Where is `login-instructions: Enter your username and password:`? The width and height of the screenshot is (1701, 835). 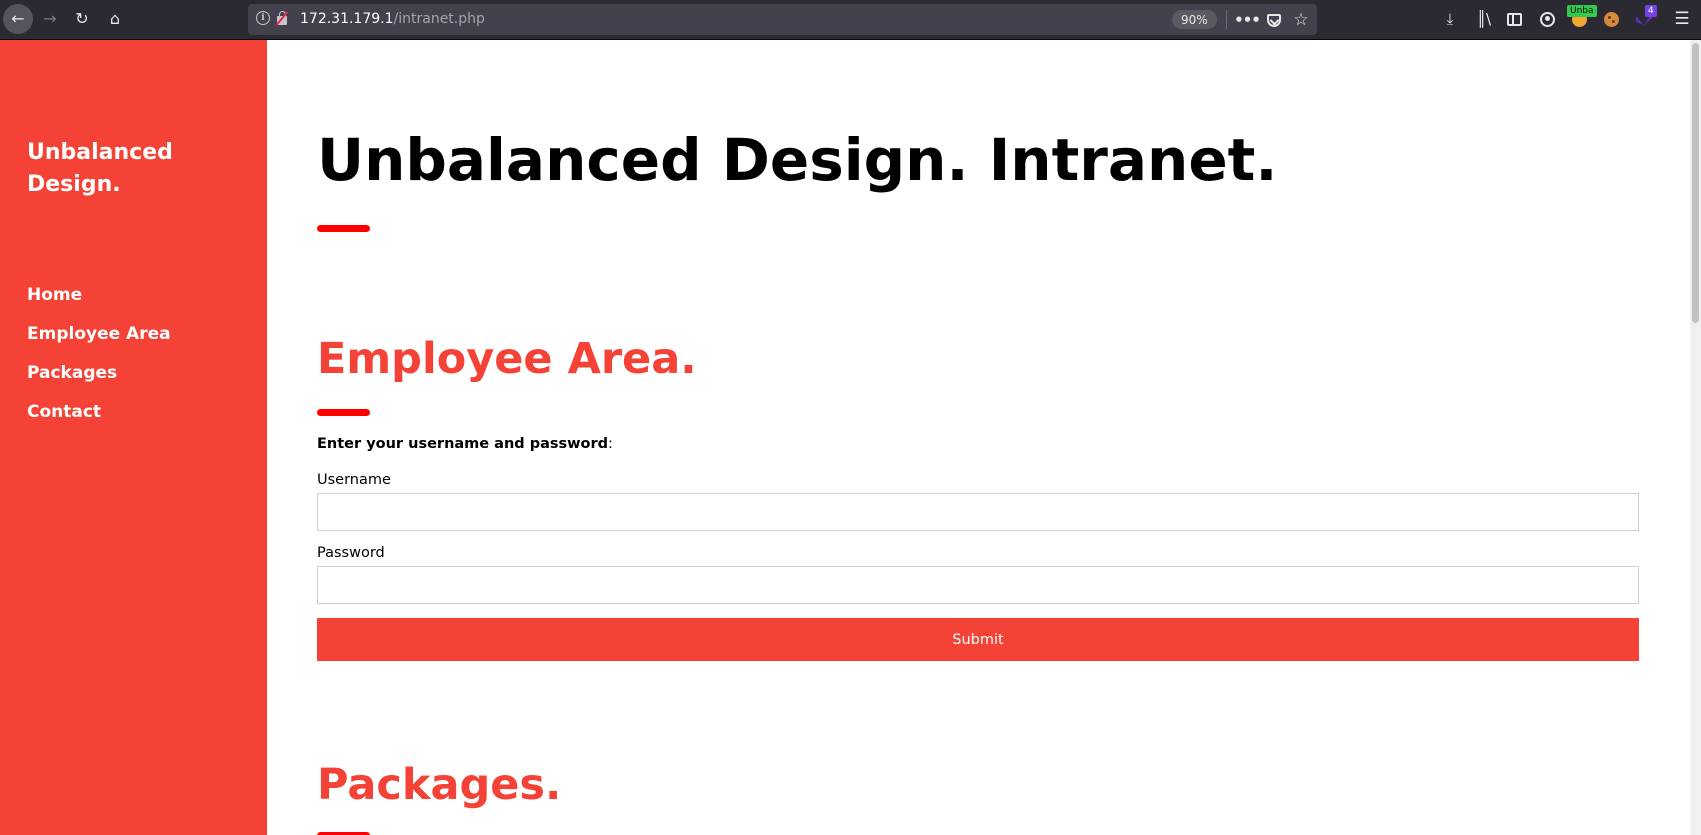 login-instructions: Enter your username and password: is located at coordinates (465, 444).